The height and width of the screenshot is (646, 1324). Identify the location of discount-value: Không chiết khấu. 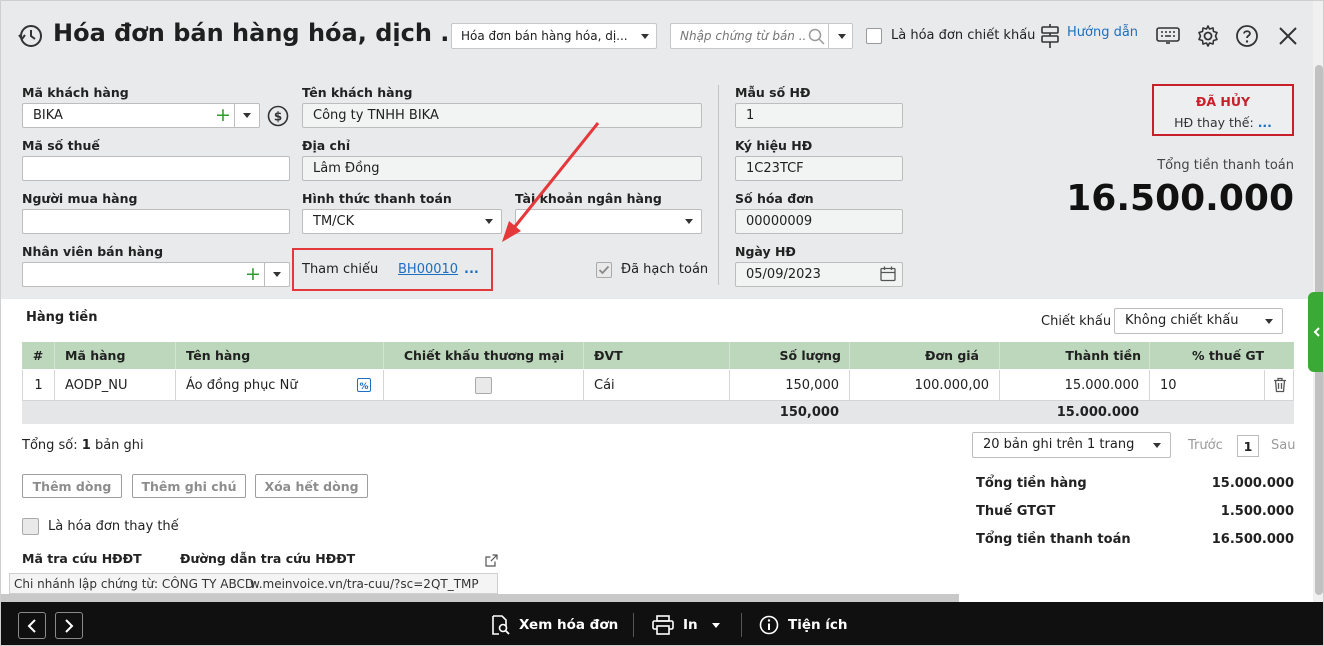
(1182, 320).